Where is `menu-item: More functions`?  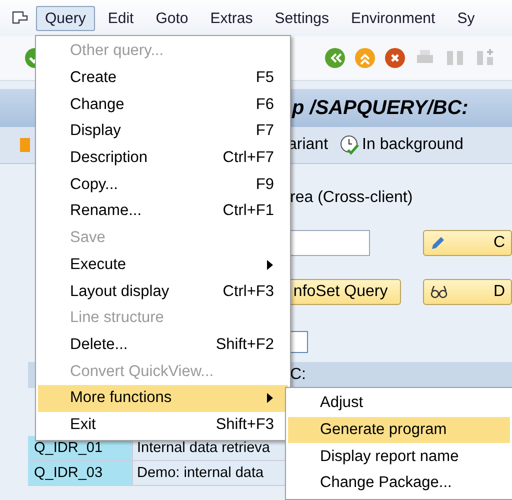
menu-item: More functions is located at coordinates (163, 398).